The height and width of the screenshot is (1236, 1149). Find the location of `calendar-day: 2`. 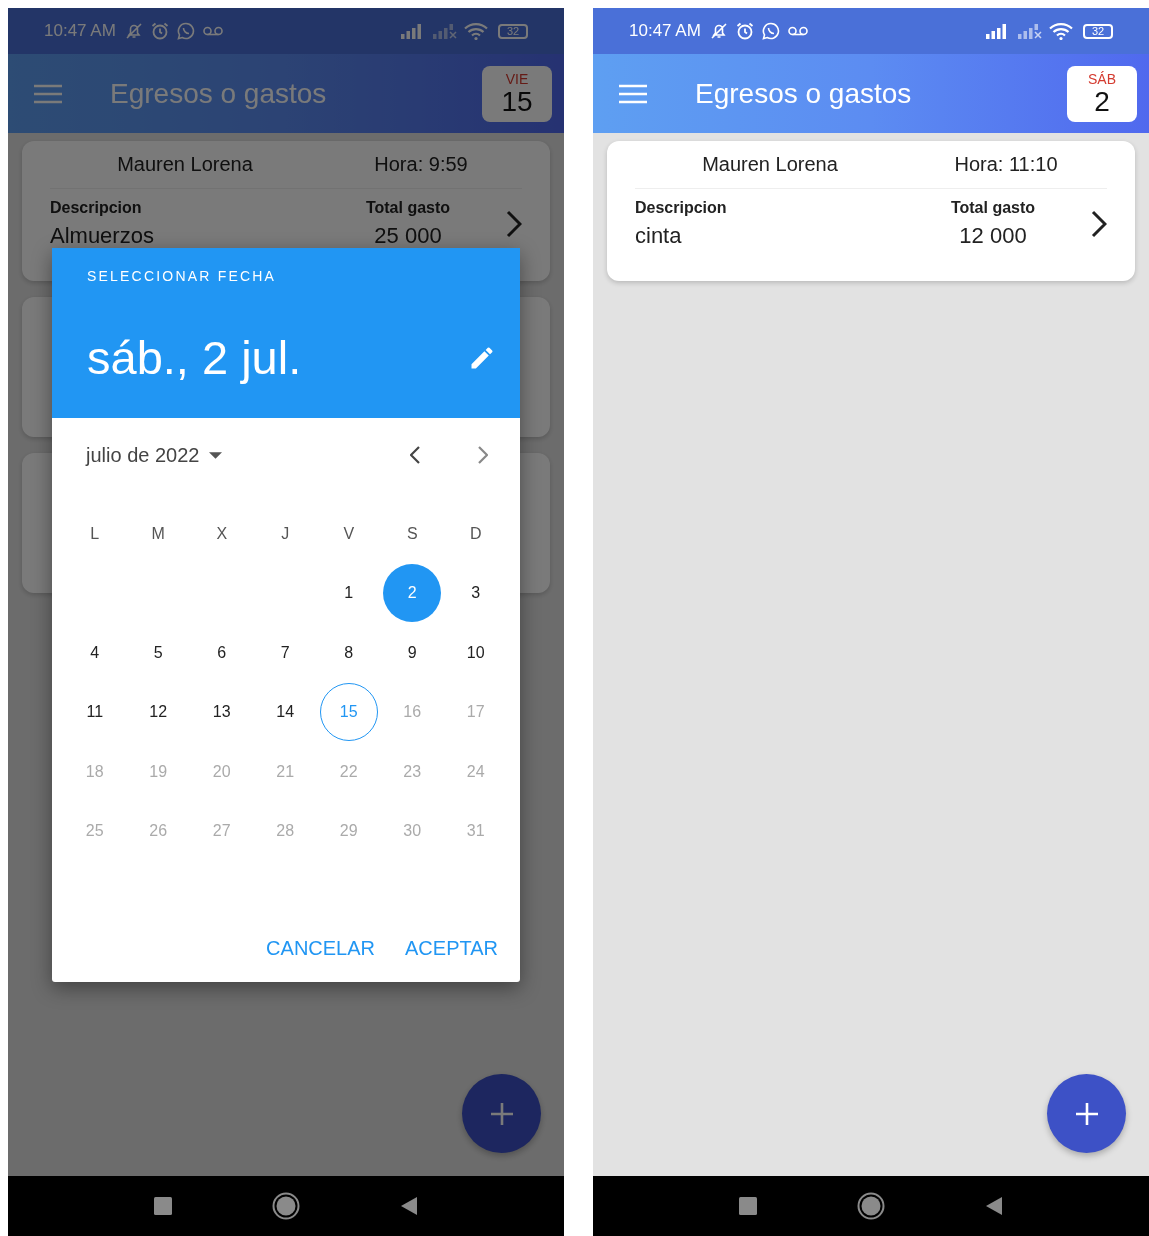

calendar-day: 2 is located at coordinates (412, 593).